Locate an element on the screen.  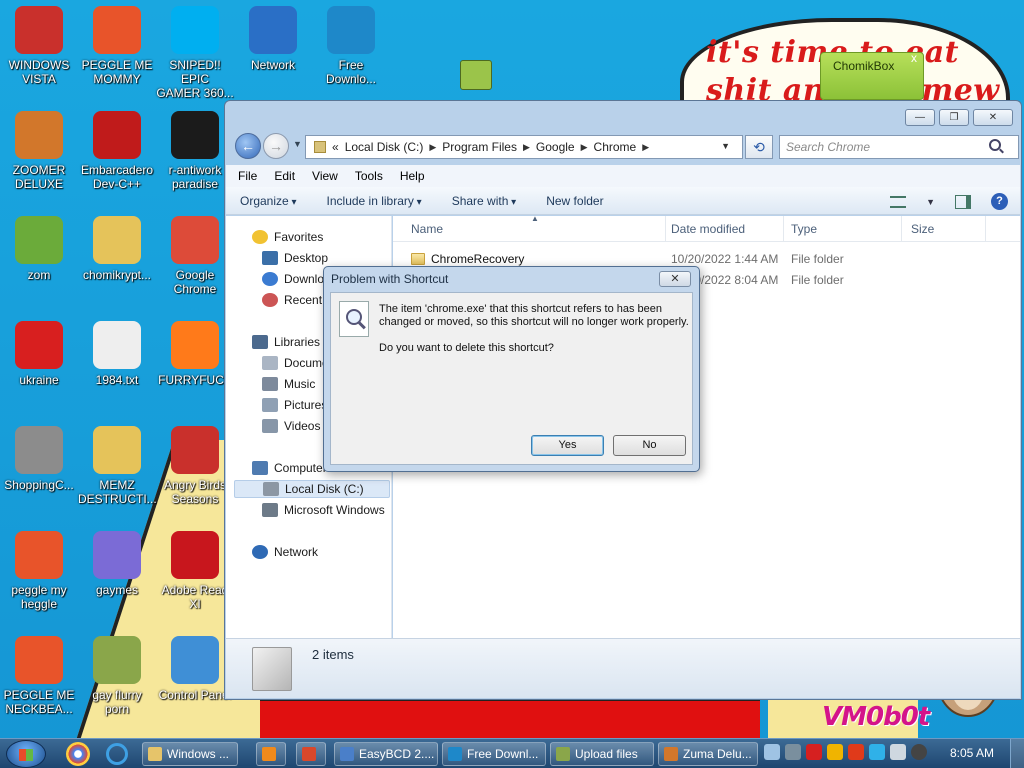
chomikbox-widget: ChomikBox x is located at coordinates (872, 75).